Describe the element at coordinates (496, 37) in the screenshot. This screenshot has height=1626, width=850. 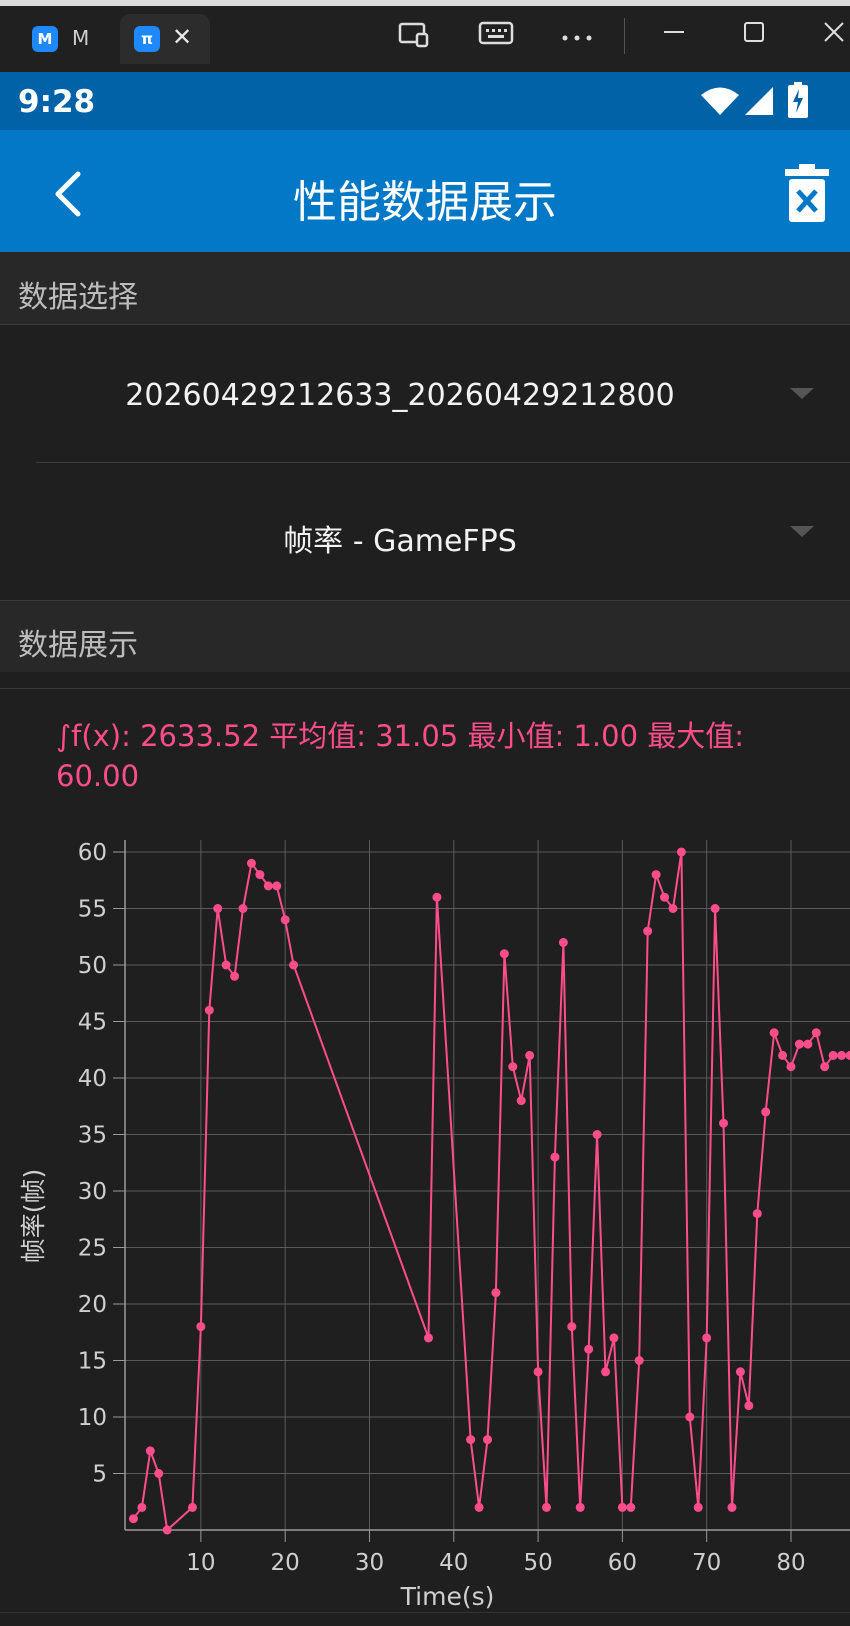
I see `keyboard-icon` at that location.